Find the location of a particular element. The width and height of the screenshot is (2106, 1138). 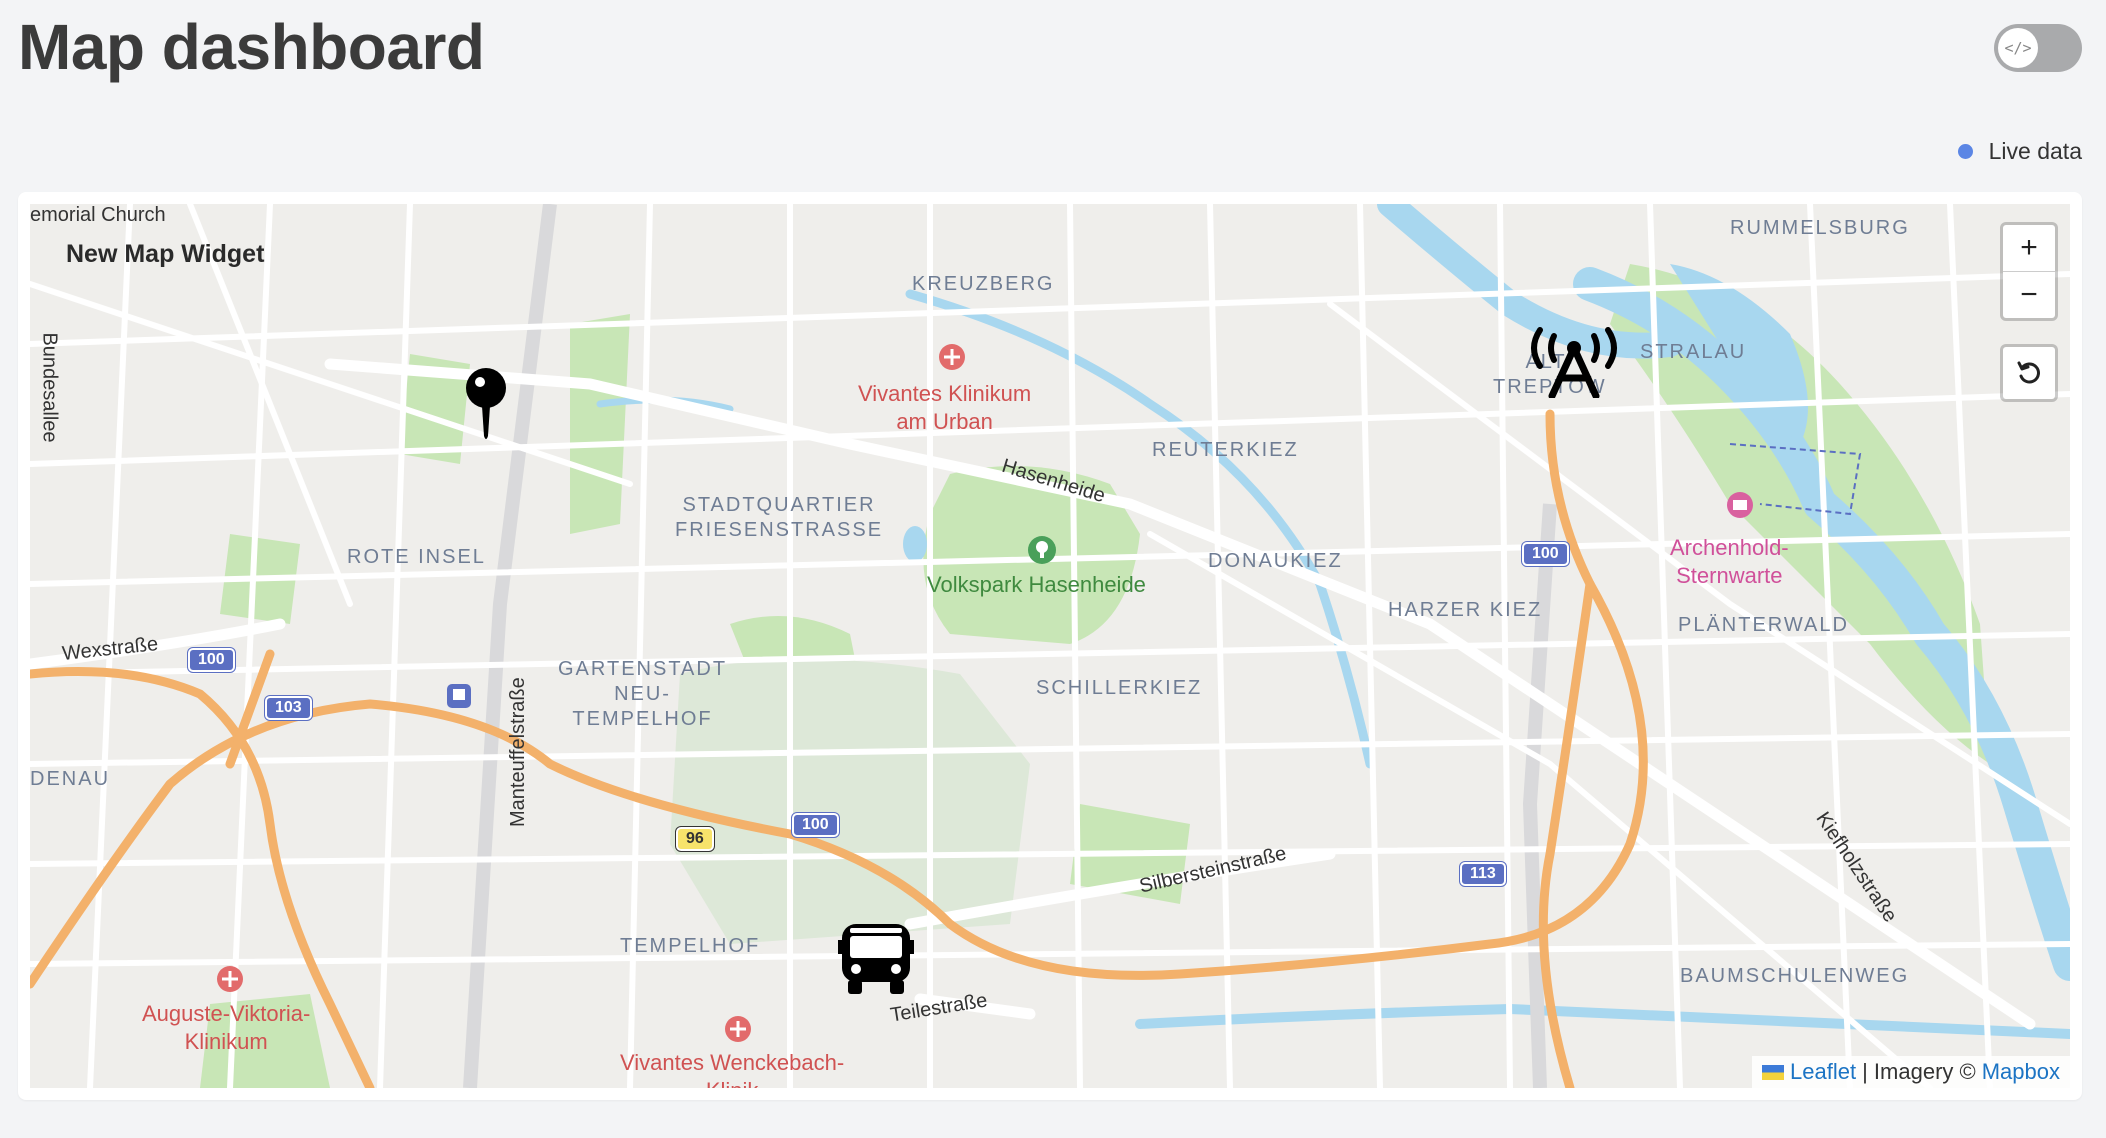

reset-icon is located at coordinates (2028, 372).